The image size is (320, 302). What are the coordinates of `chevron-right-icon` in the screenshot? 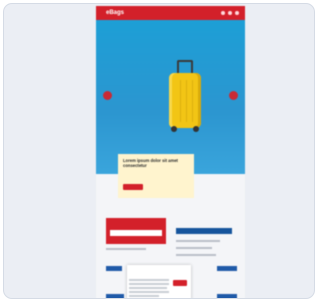 It's located at (233, 95).